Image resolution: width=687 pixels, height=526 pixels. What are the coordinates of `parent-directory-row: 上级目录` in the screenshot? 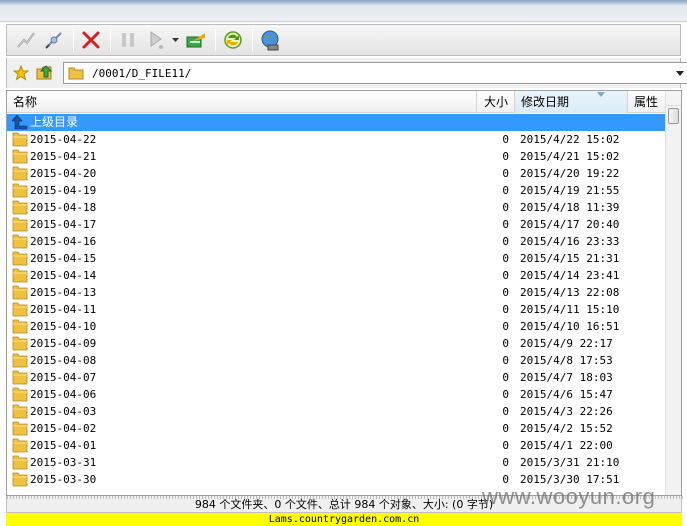 It's located at (336, 122).